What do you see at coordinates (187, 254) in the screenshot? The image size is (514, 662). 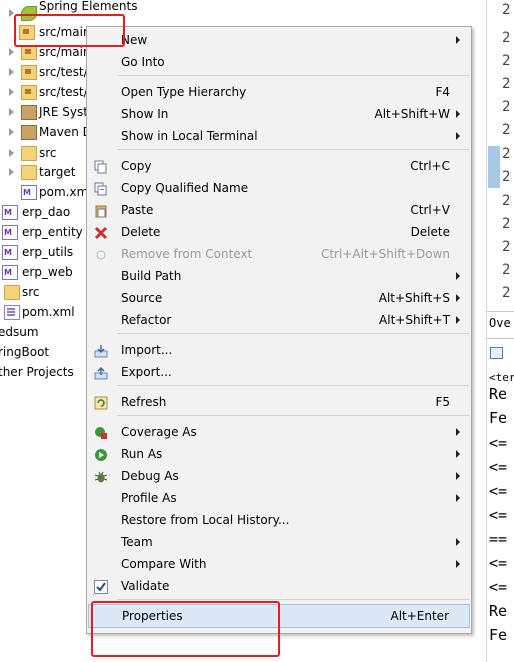 I see `menu-item-label: Remove from Context` at bounding box center [187, 254].